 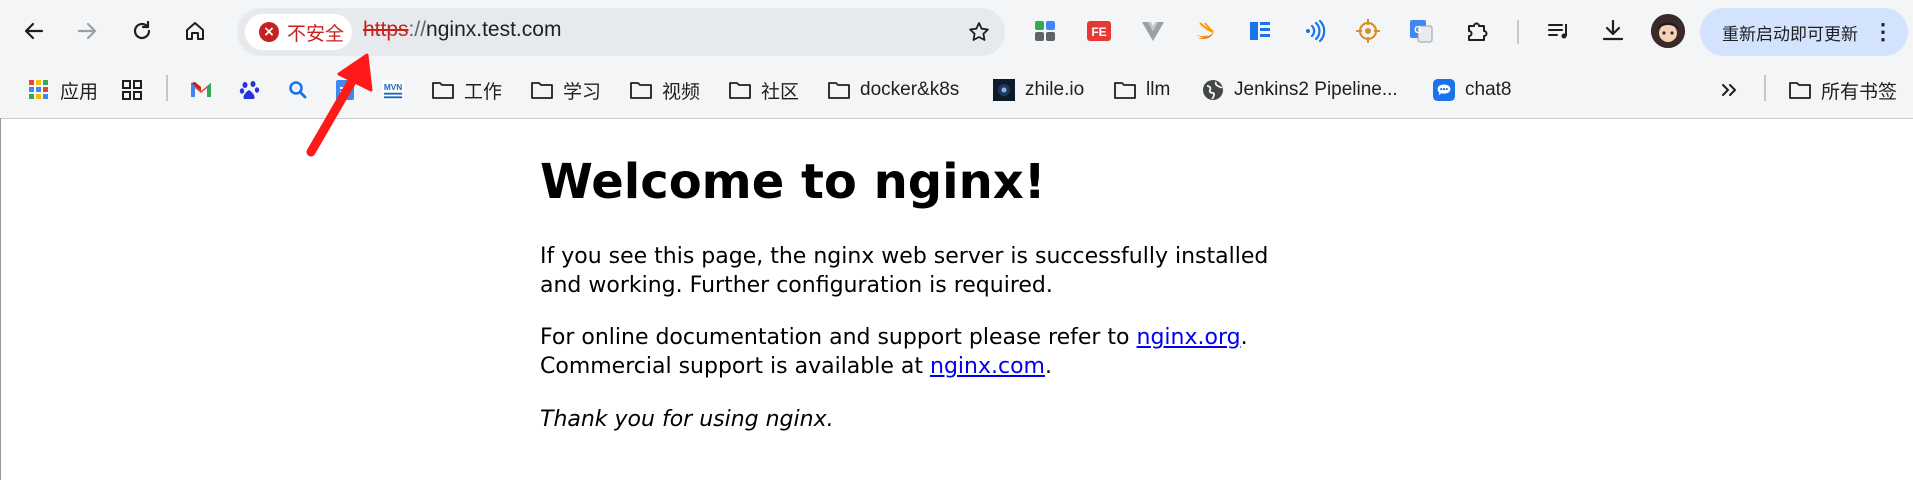 What do you see at coordinates (1418, 30) in the screenshot?
I see `svg-text: G` at bounding box center [1418, 30].